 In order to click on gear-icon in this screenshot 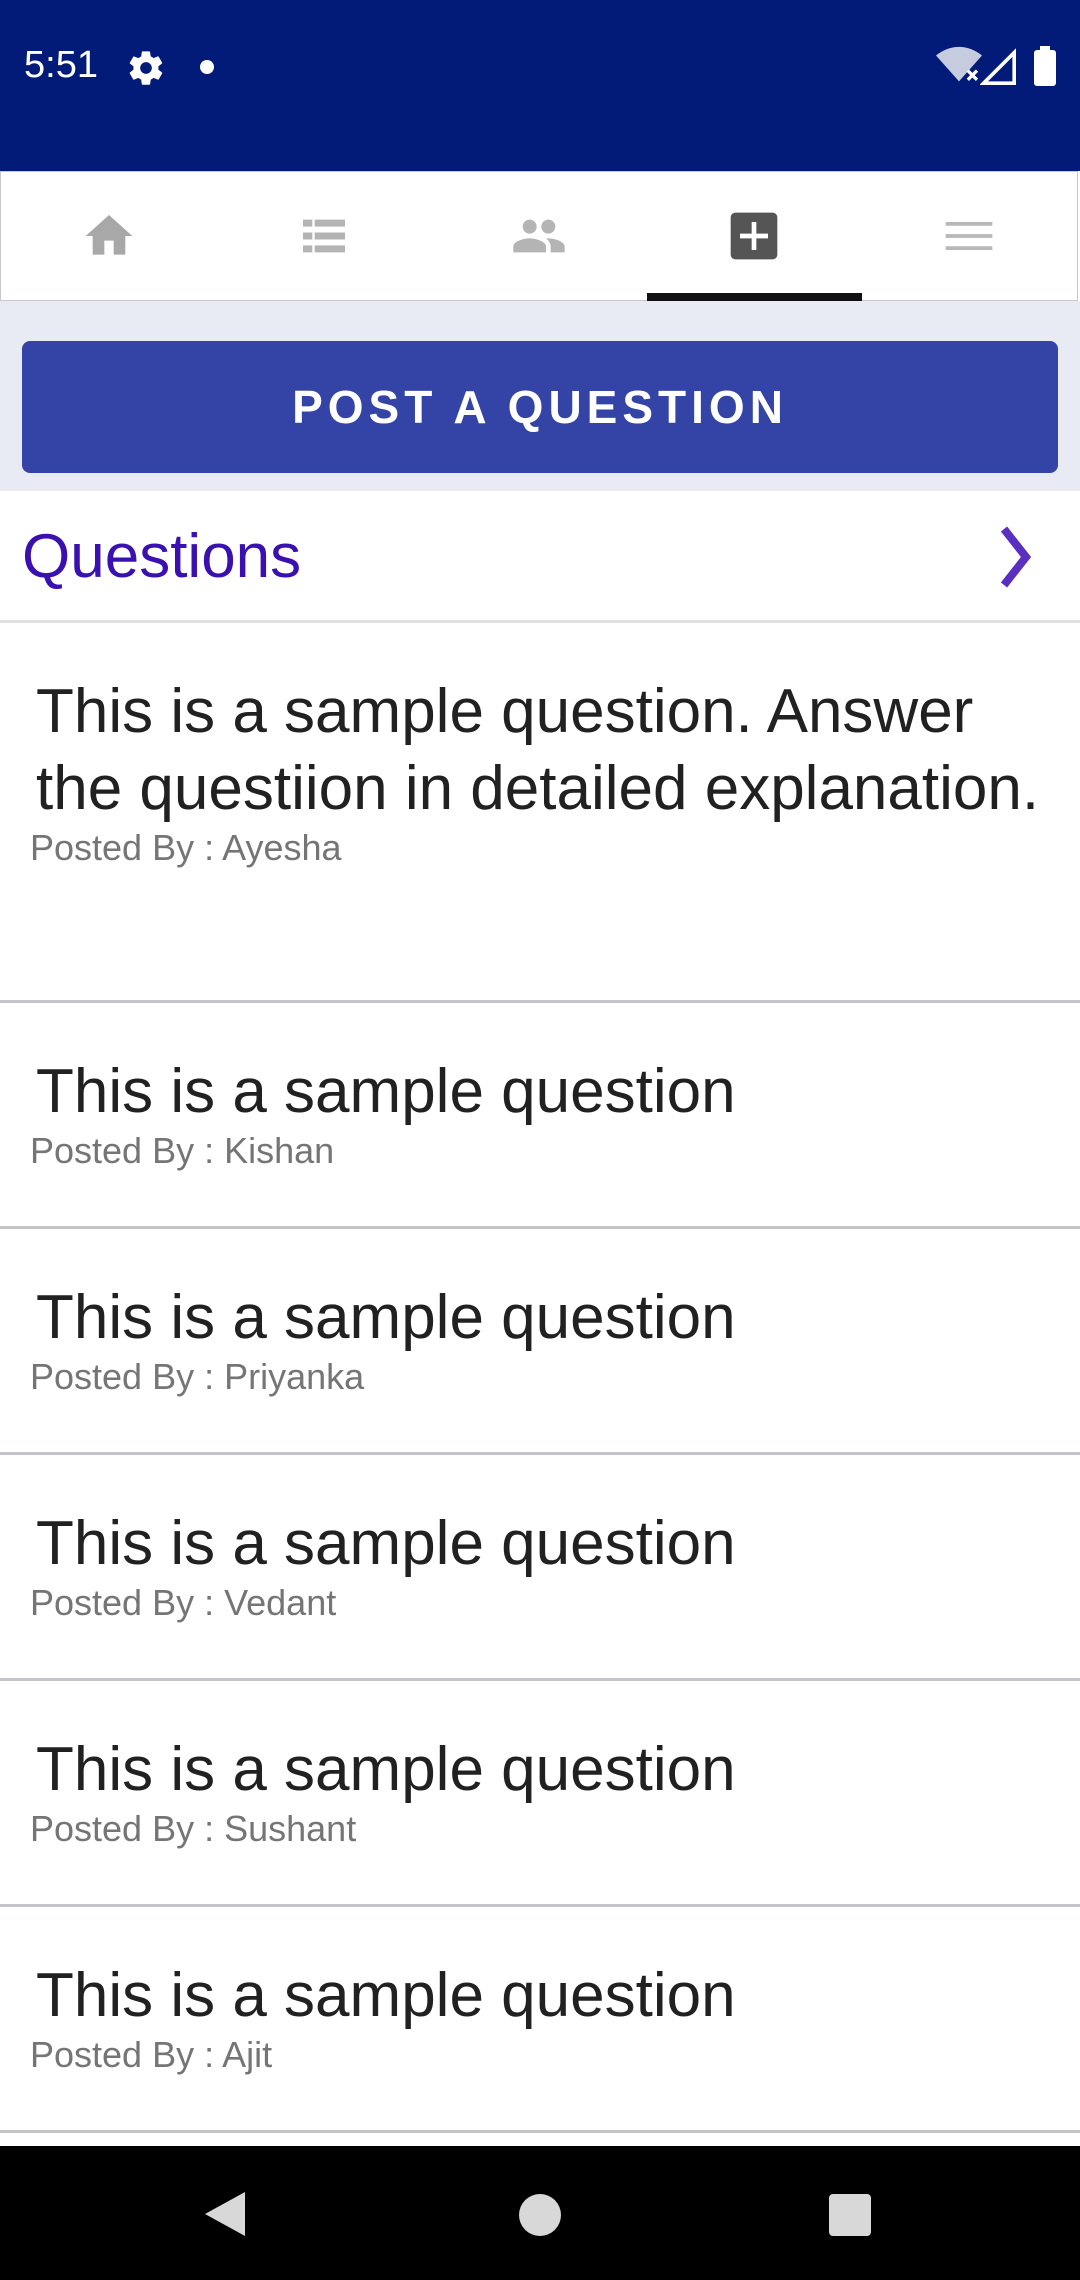, I will do `click(146, 68)`.